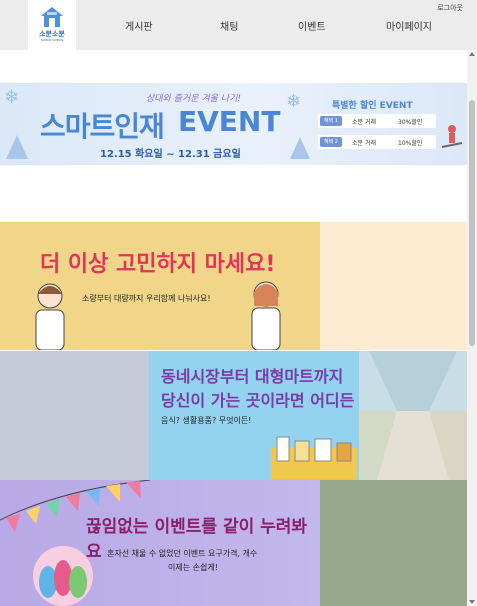 The image size is (477, 606). I want to click on house-icon, so click(52, 17).